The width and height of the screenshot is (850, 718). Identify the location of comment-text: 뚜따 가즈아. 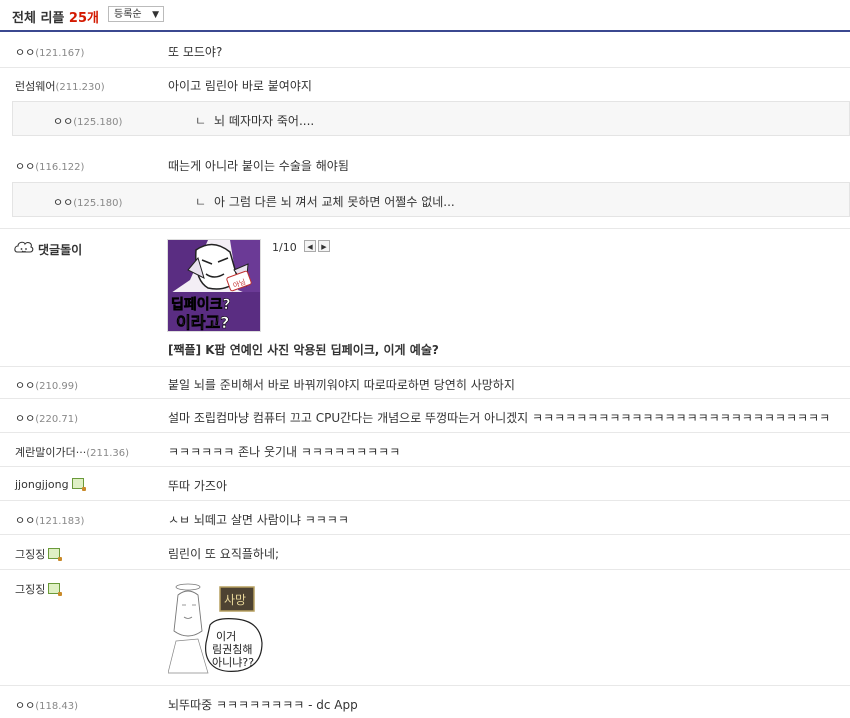
(198, 486).